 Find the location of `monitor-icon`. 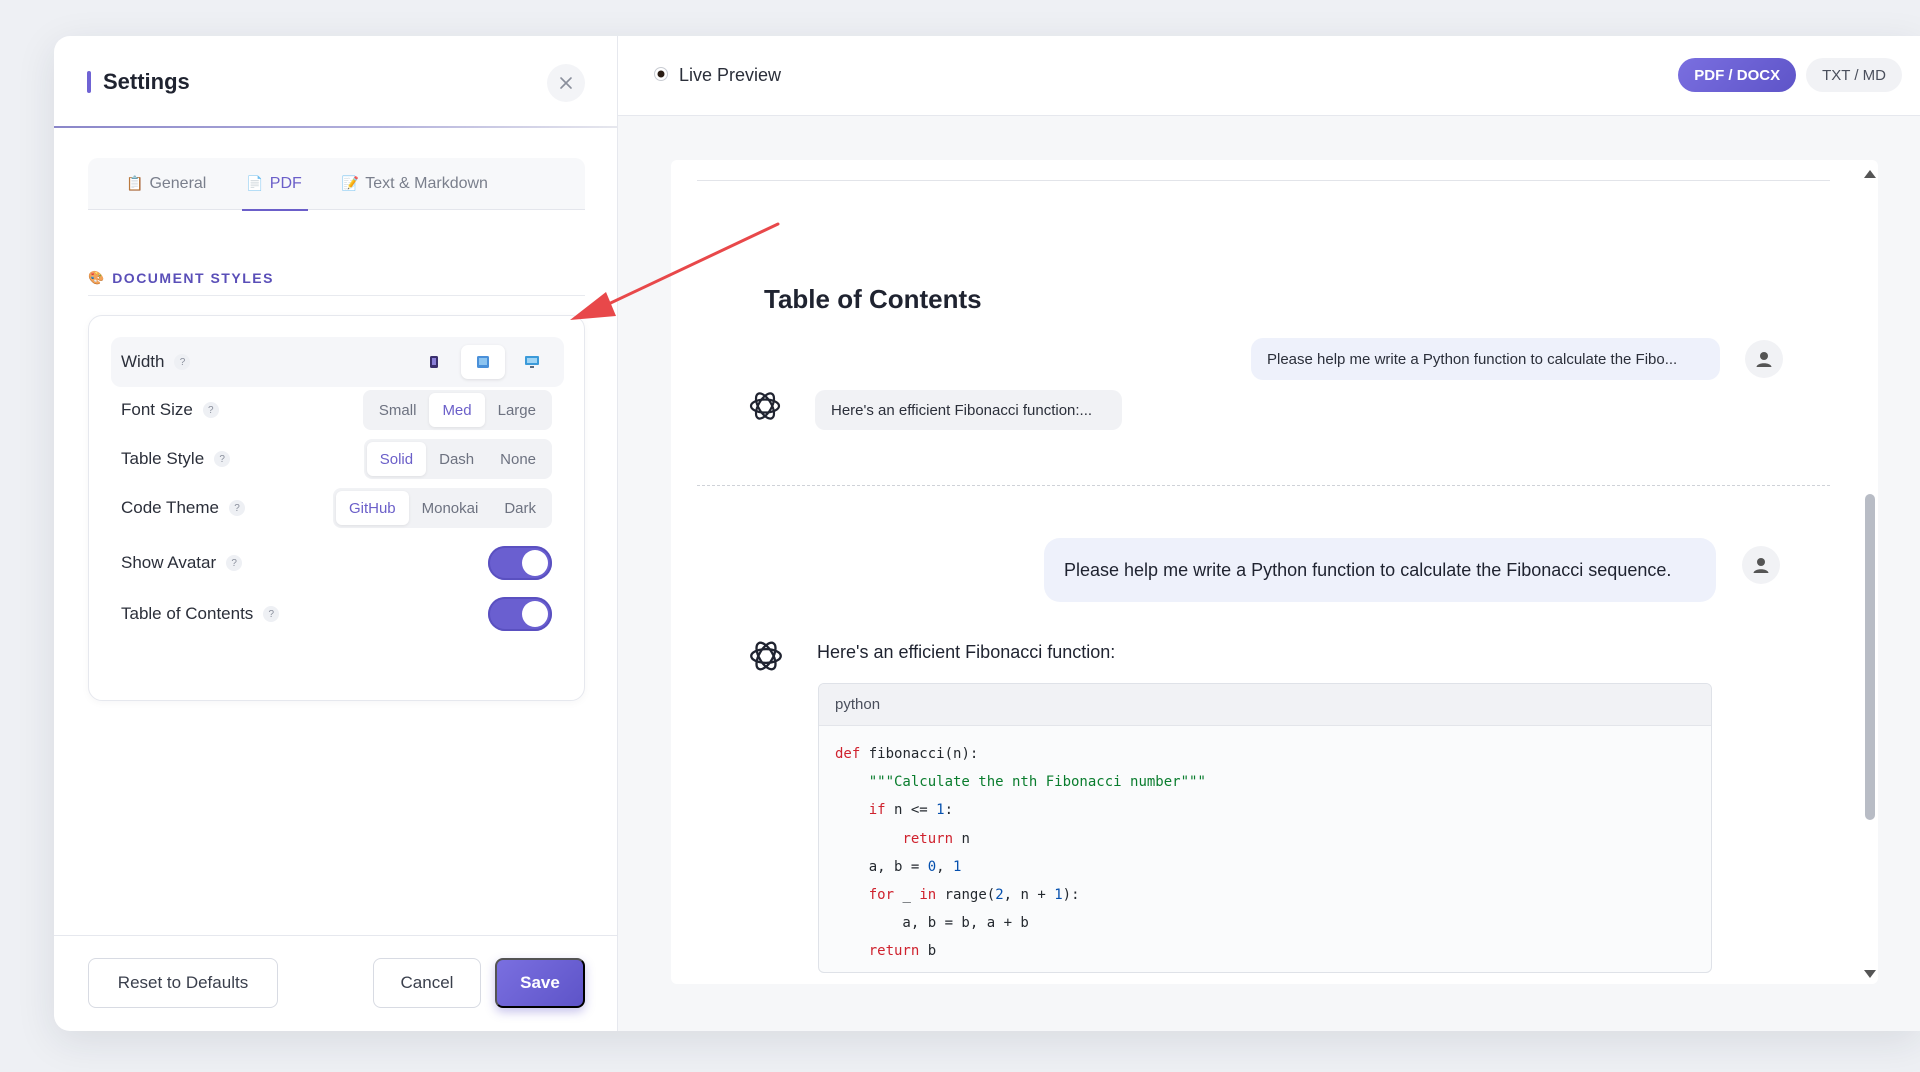

monitor-icon is located at coordinates (532, 362).